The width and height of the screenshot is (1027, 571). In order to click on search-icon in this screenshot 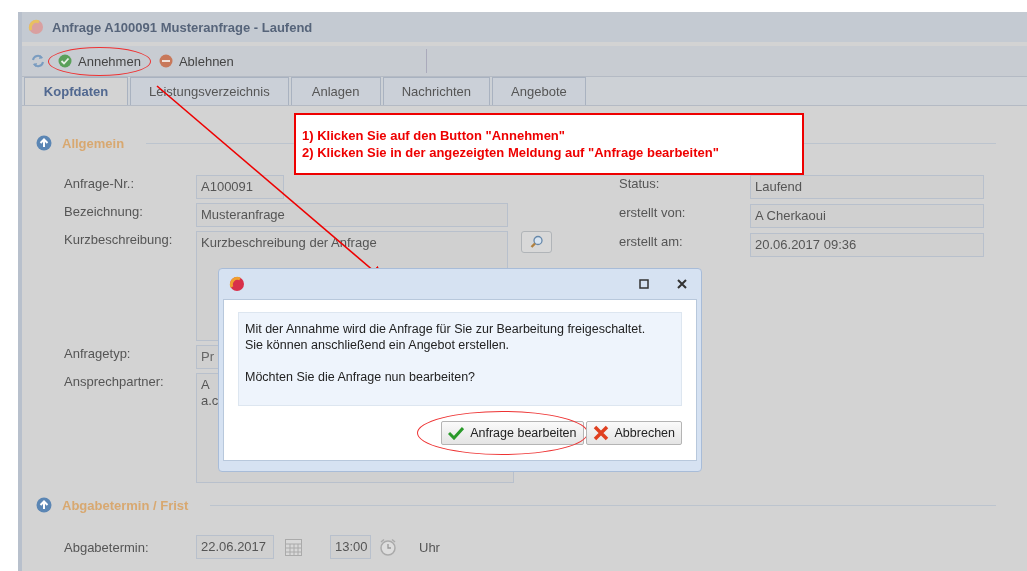, I will do `click(536, 242)`.